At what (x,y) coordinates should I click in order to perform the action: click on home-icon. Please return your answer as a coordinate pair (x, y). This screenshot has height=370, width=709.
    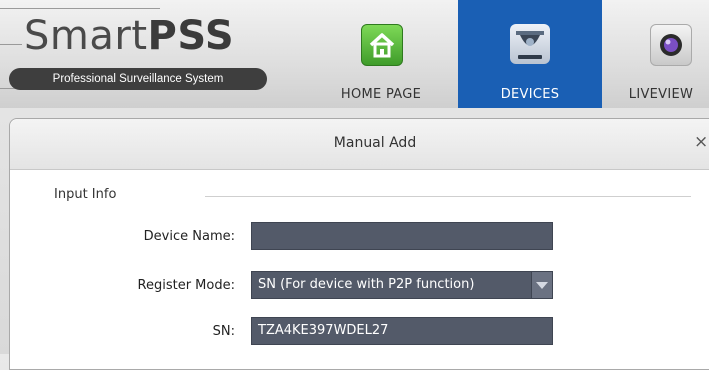
    Looking at the image, I should click on (382, 45).